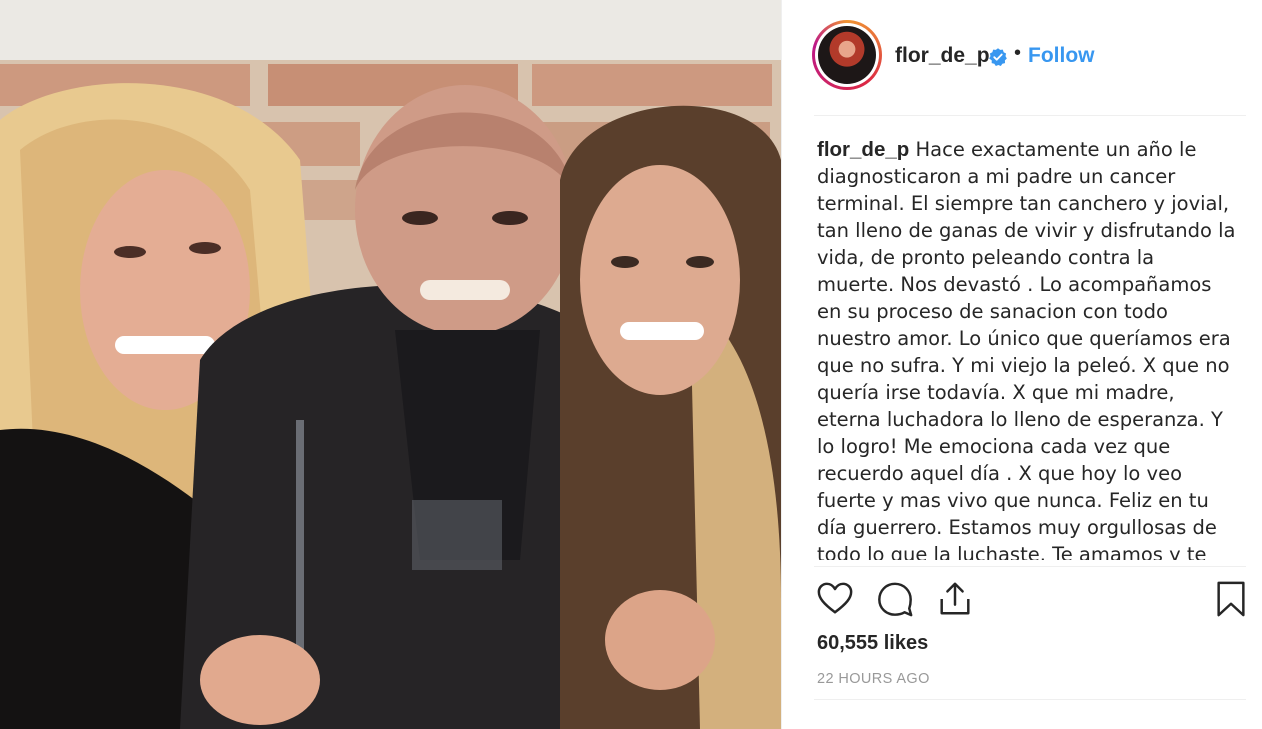 The height and width of the screenshot is (729, 1262). Describe the element at coordinates (1061, 56) in the screenshot. I see `follow-button: Follow` at that location.